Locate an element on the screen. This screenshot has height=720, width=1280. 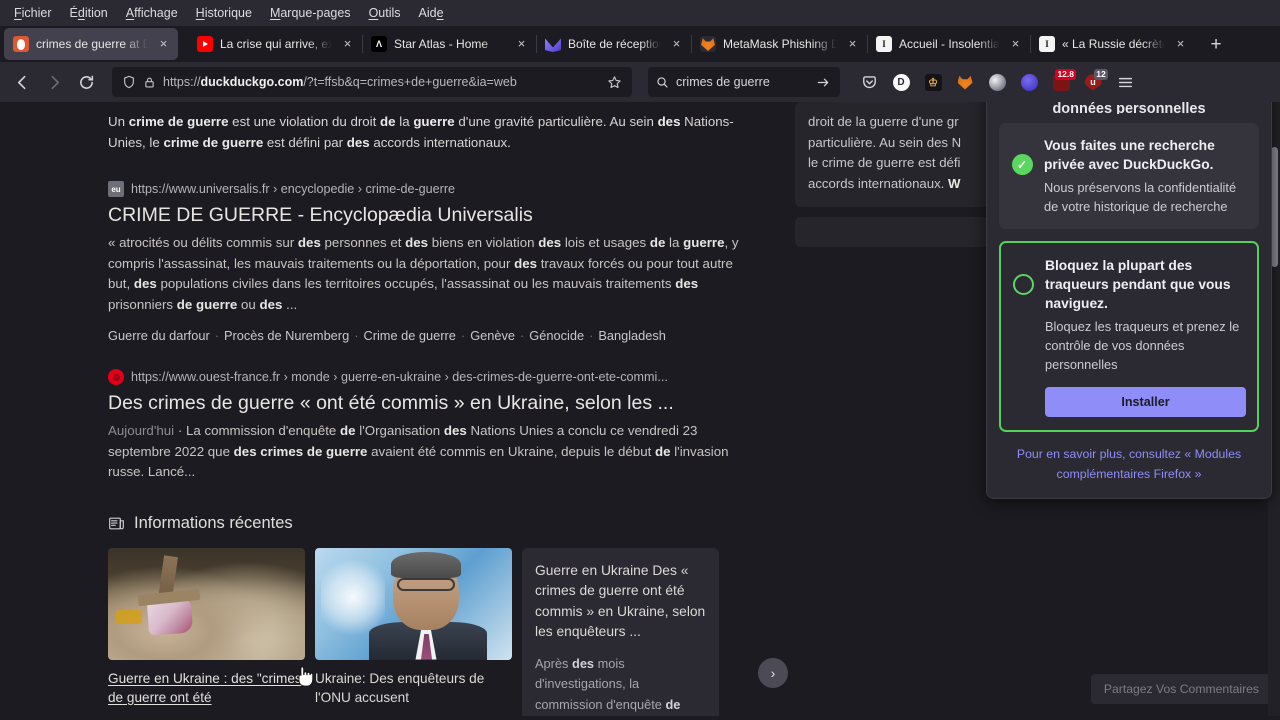
tab-6: I « La Russie décrète l × is located at coordinates (1112, 44).